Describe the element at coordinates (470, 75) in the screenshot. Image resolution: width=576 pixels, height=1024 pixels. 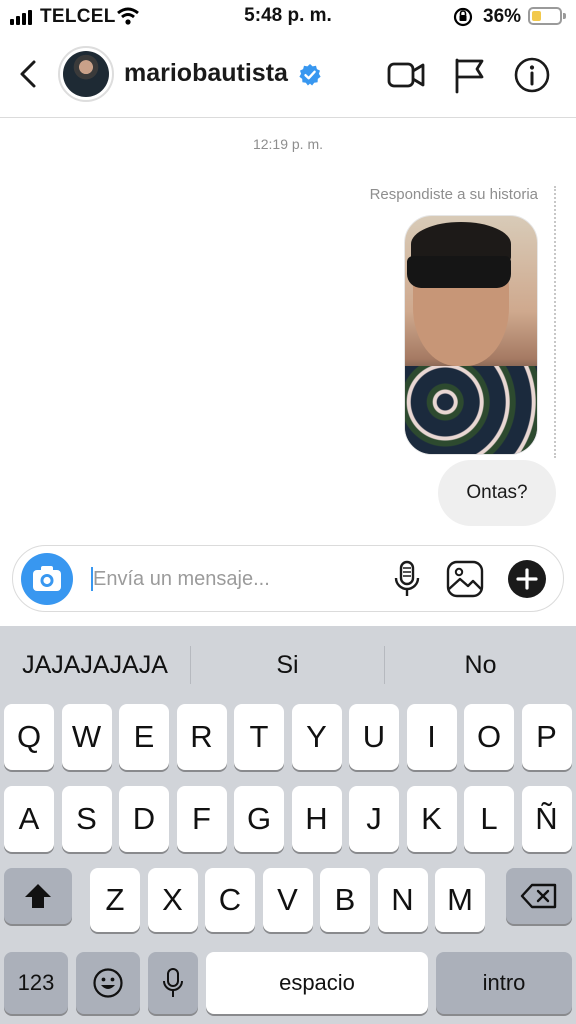
I see `flag-icon` at that location.